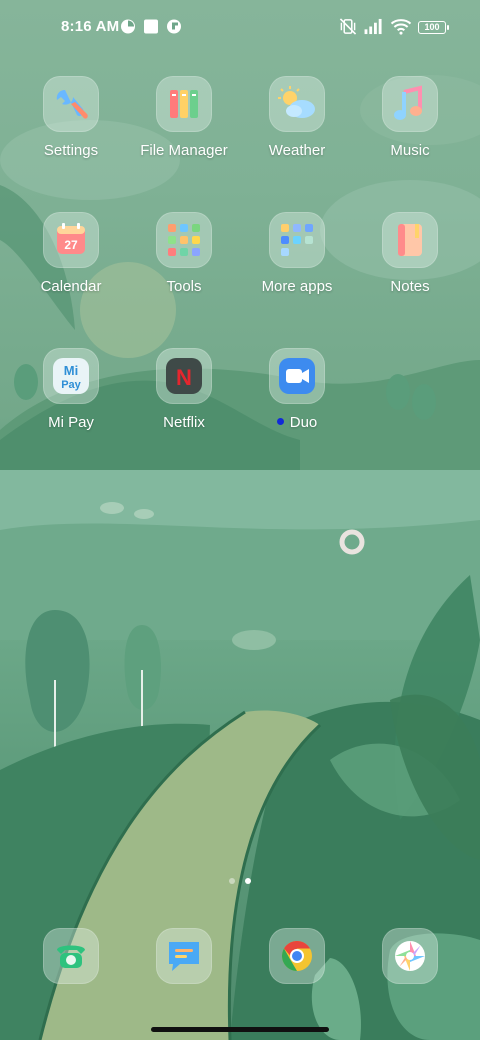  Describe the element at coordinates (232, 881) in the screenshot. I see `page-dot` at that location.